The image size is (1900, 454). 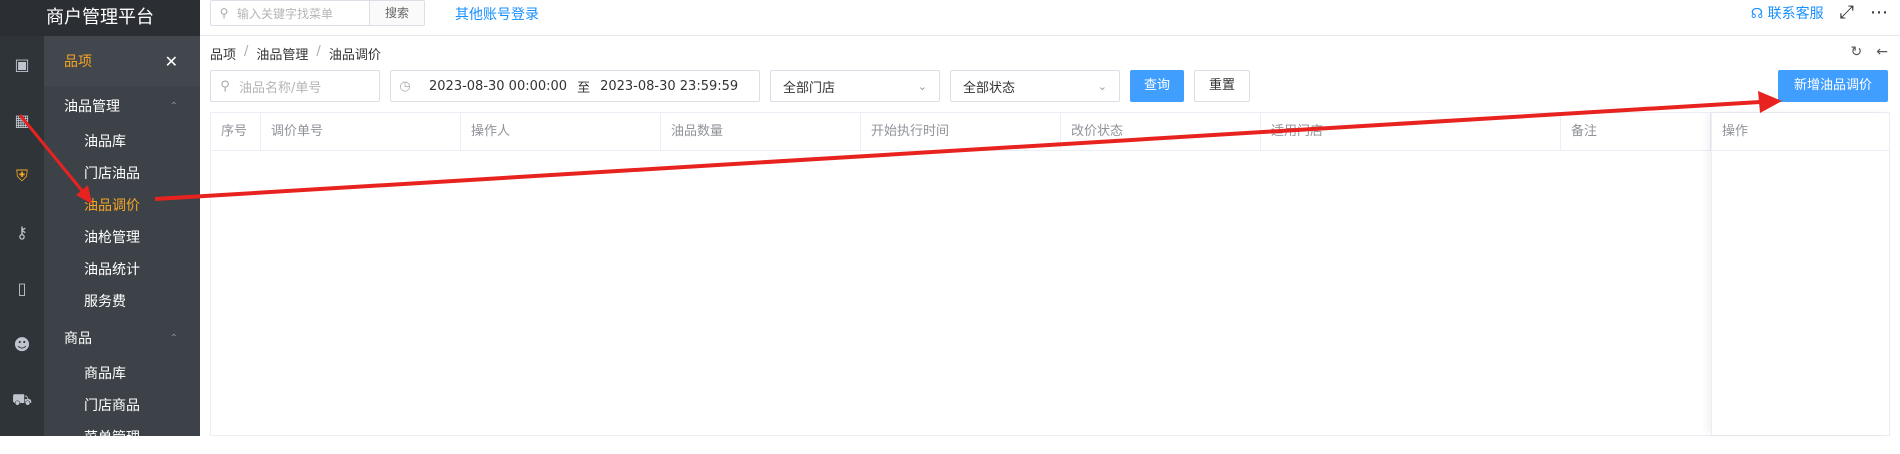 What do you see at coordinates (1795, 13) in the screenshot?
I see `contact-support-label: 联系客服` at bounding box center [1795, 13].